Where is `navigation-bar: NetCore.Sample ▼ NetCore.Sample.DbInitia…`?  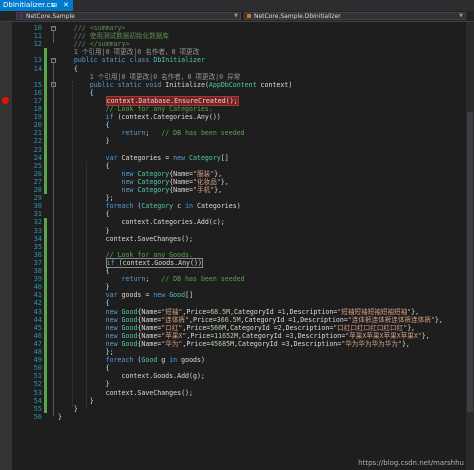 navigation-bar: NetCore.Sample ▼ NetCore.Sample.DbInitia… is located at coordinates (237, 16).